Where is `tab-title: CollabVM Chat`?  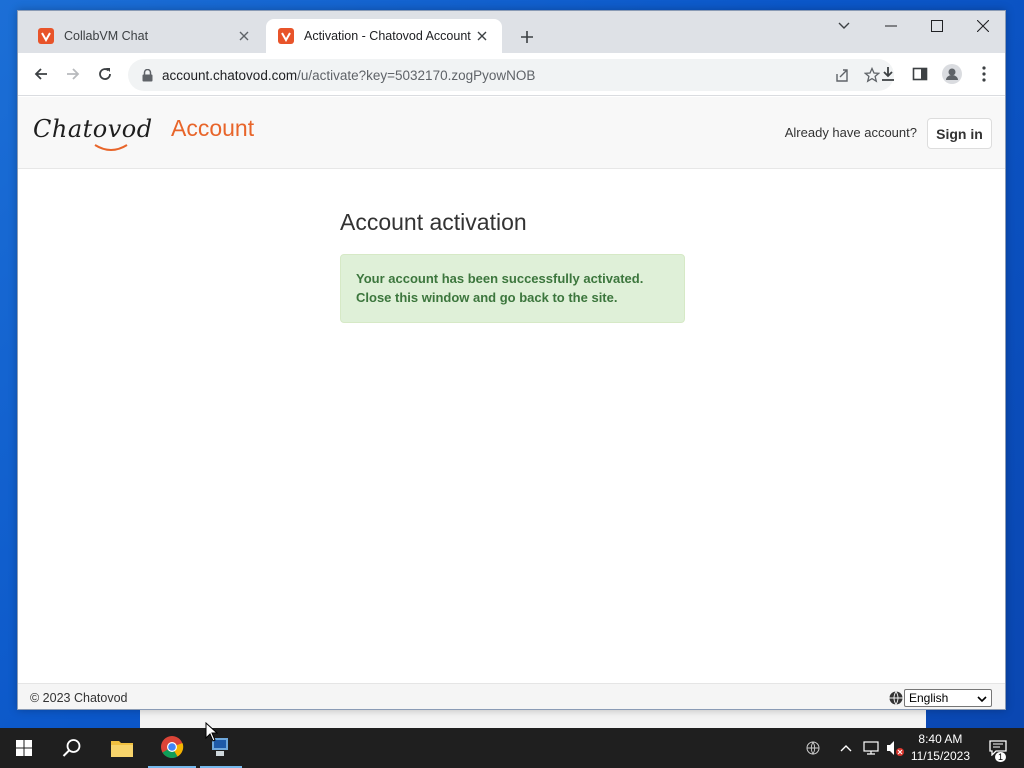 tab-title: CollabVM Chat is located at coordinates (106, 36).